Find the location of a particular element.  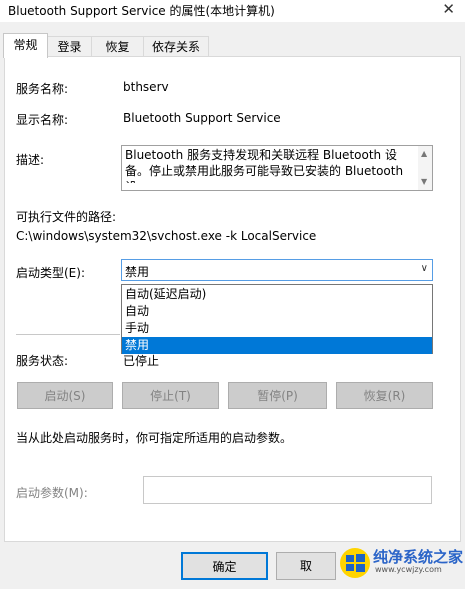

resume-button: 恢复(R) is located at coordinates (384, 395).